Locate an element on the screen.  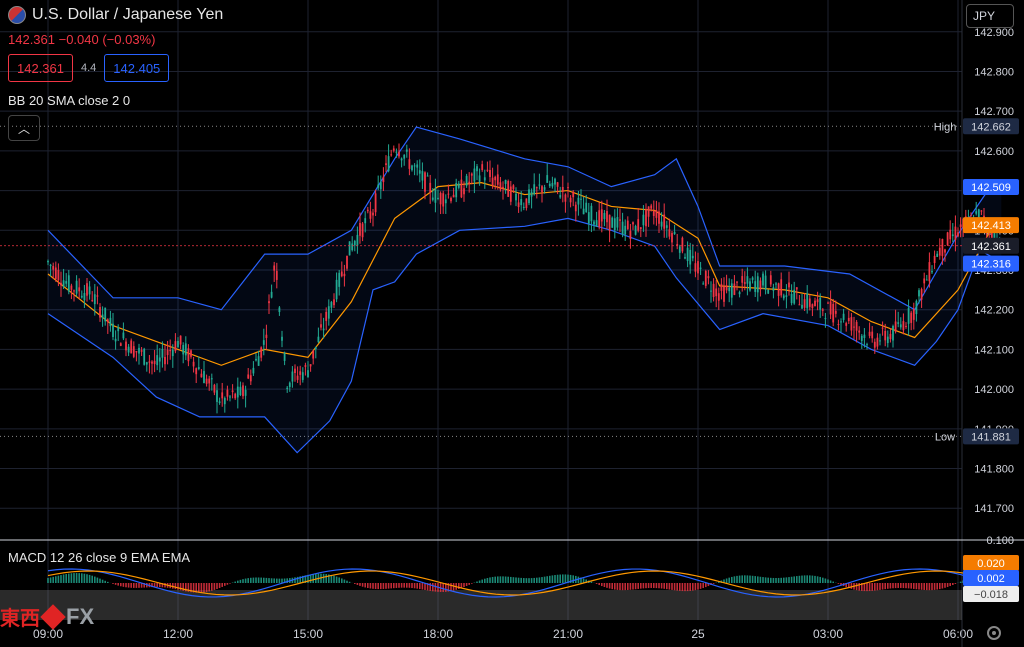
time-tick-label: 21:00 is located at coordinates (568, 634).